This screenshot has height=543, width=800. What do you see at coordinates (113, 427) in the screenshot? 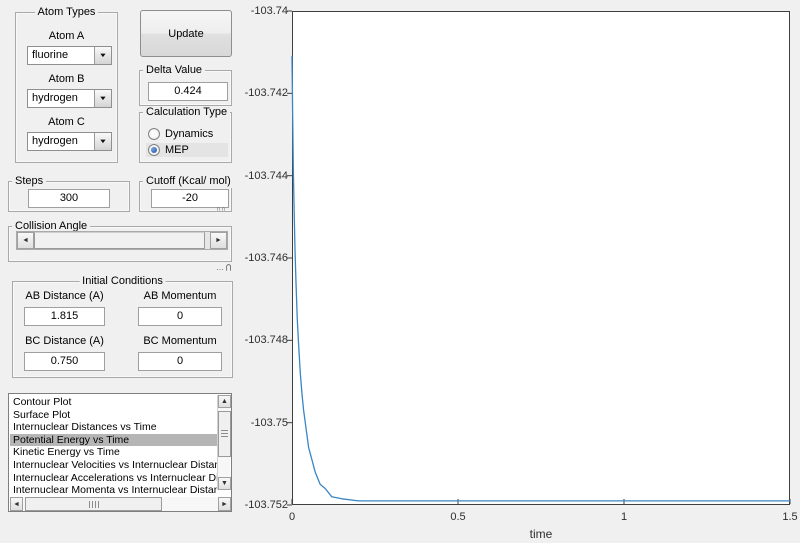
I see `list-item: Internuclear Distances vs Time` at bounding box center [113, 427].